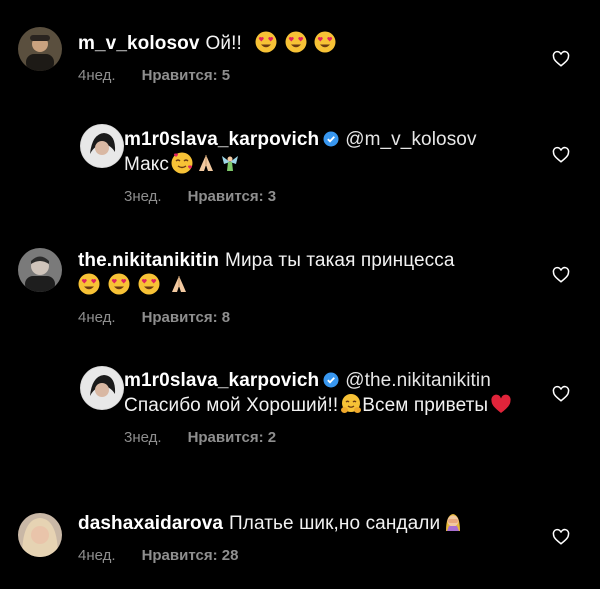 The height and width of the screenshot is (589, 600). What do you see at coordinates (308, 75) in the screenshot?
I see `comment-meta: 4нед. Нравится: 5` at bounding box center [308, 75].